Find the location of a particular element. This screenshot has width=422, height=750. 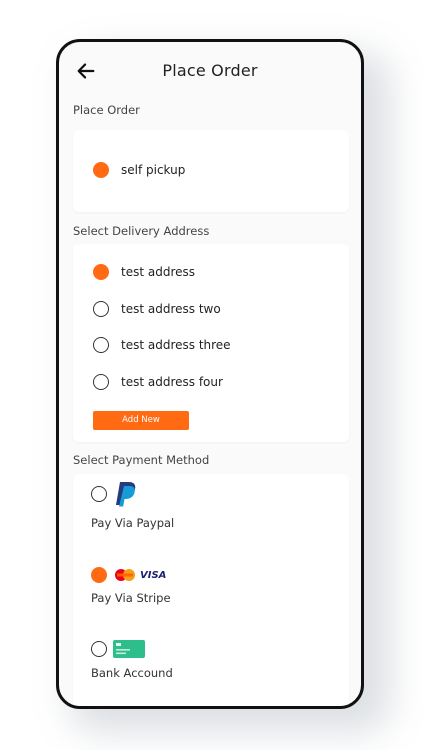

address-option-label: test address two is located at coordinates (171, 309).